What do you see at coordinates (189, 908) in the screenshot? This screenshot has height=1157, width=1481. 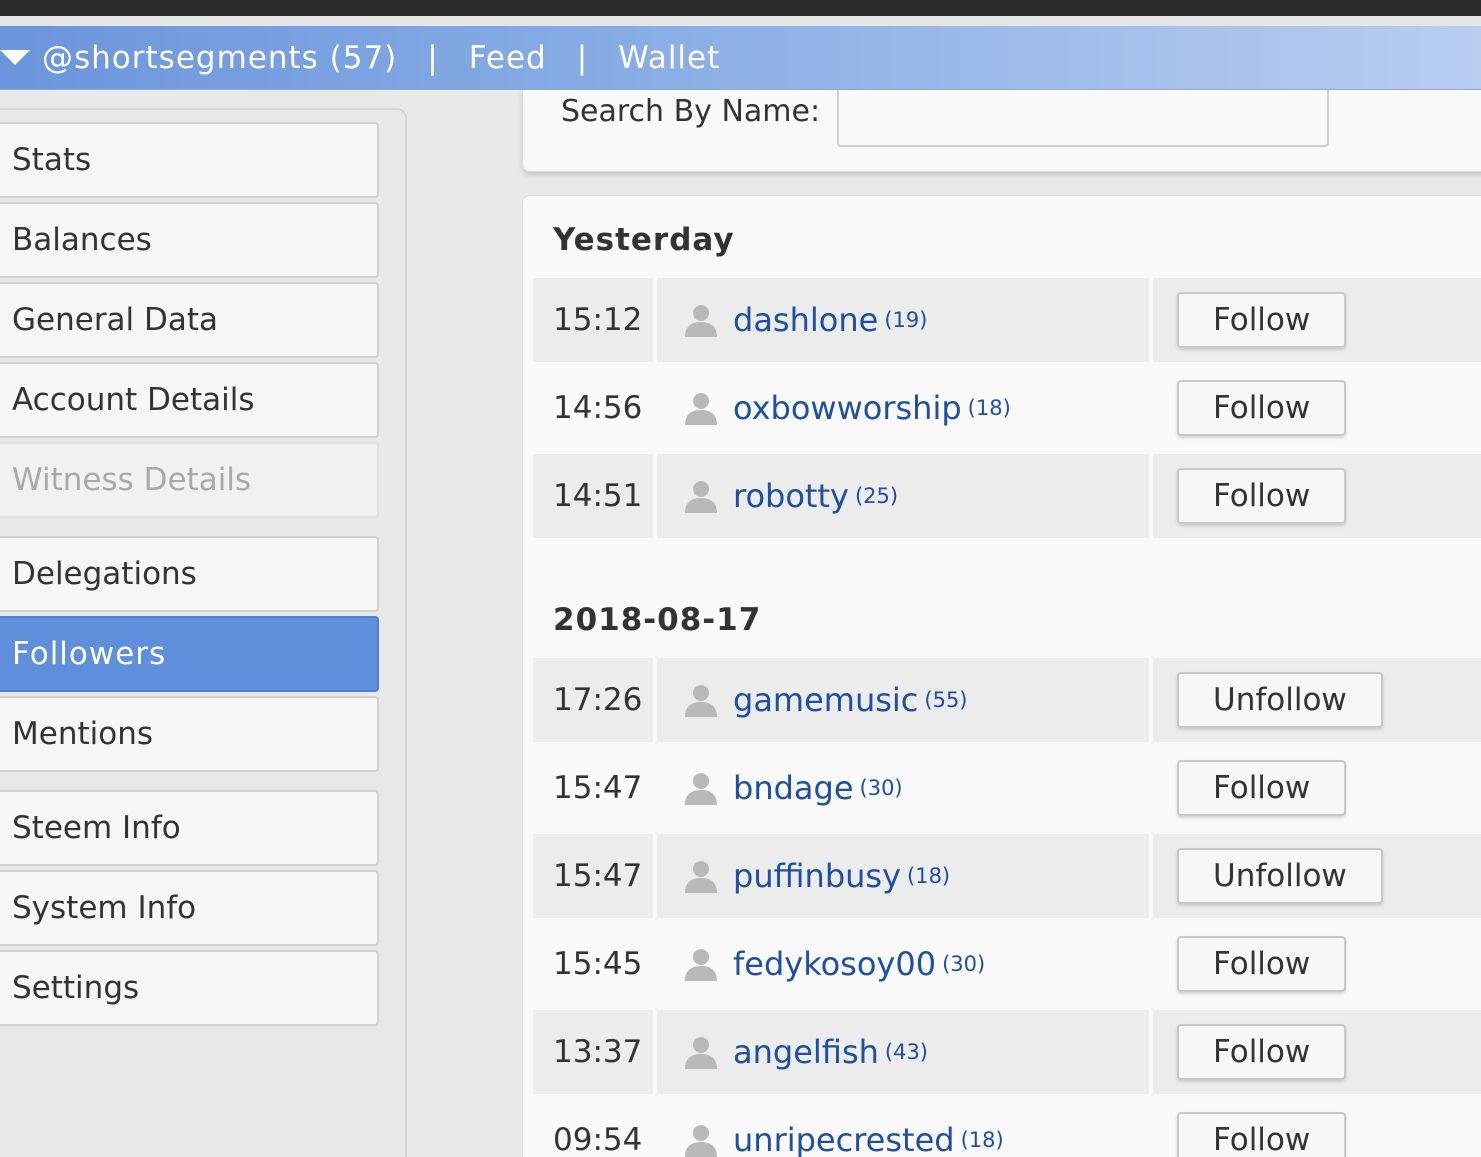 I see `sidebar-item-system-info: System Info` at bounding box center [189, 908].